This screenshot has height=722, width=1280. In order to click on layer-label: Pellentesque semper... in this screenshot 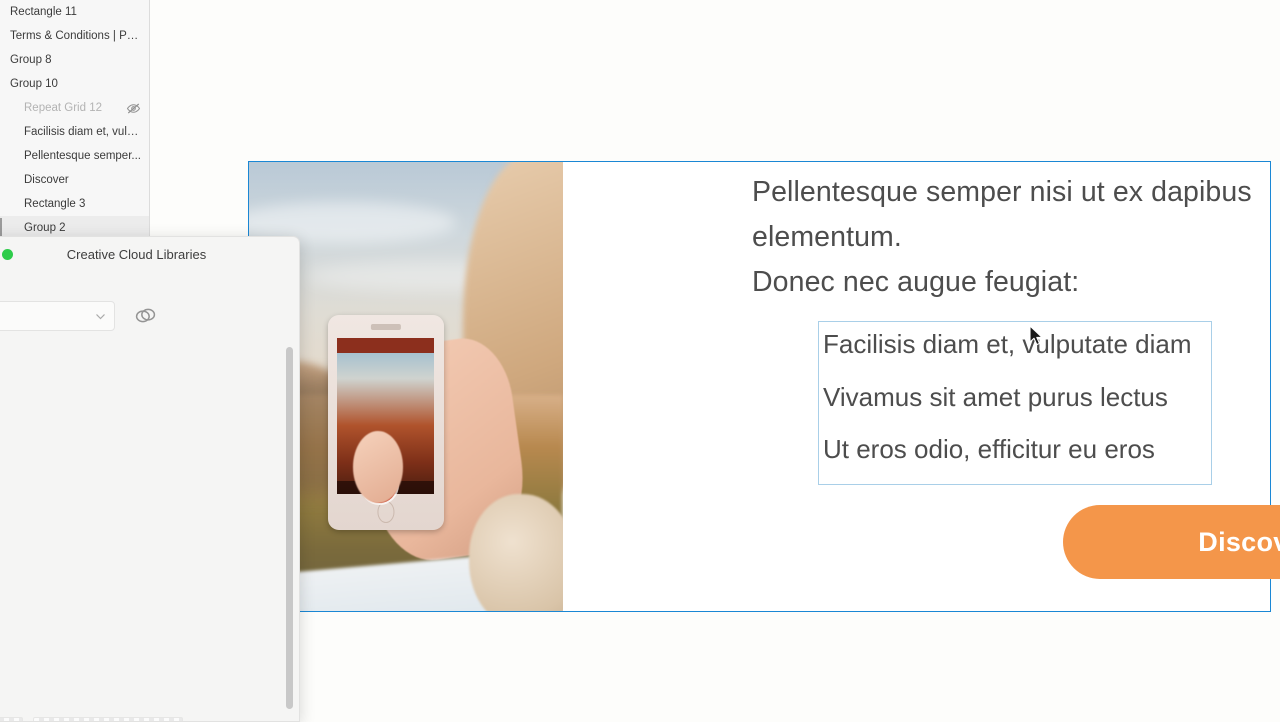, I will do `click(82, 156)`.